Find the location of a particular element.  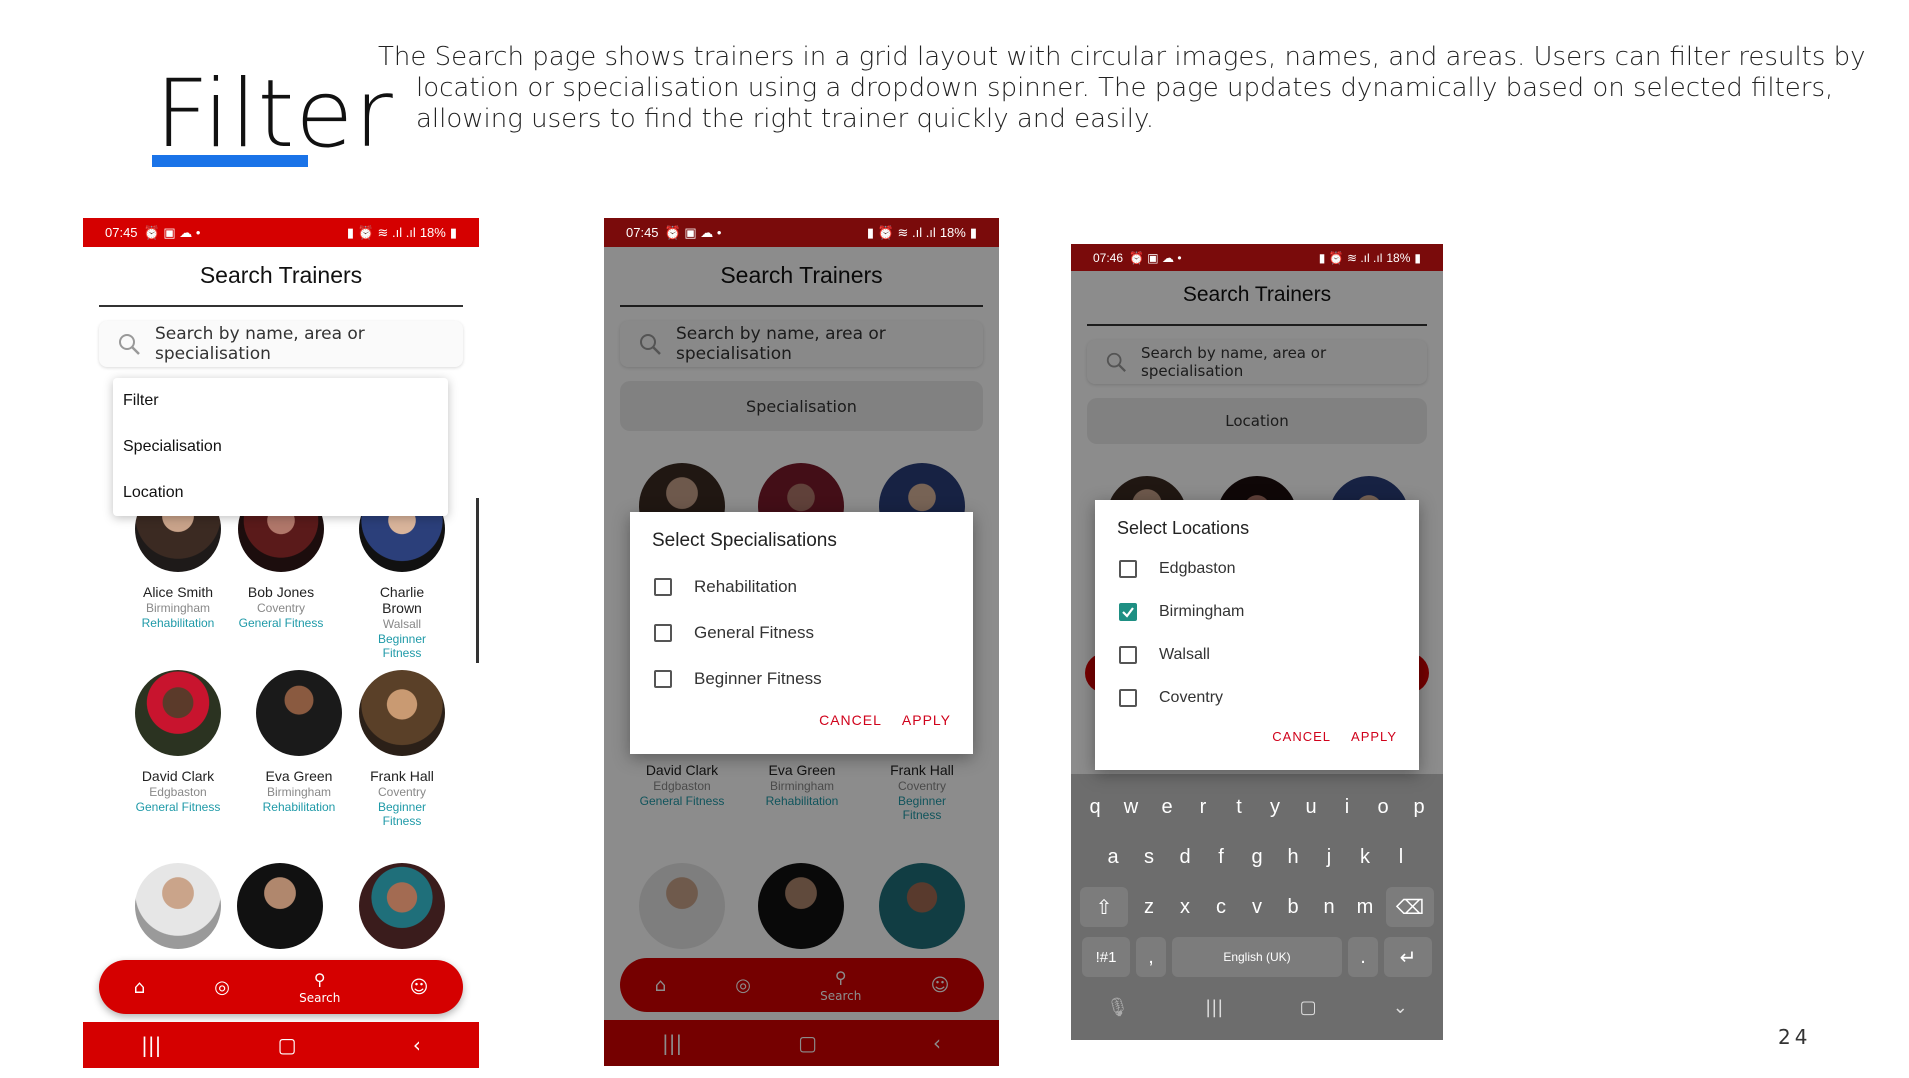

chat-icon: ☺ is located at coordinates (419, 987).